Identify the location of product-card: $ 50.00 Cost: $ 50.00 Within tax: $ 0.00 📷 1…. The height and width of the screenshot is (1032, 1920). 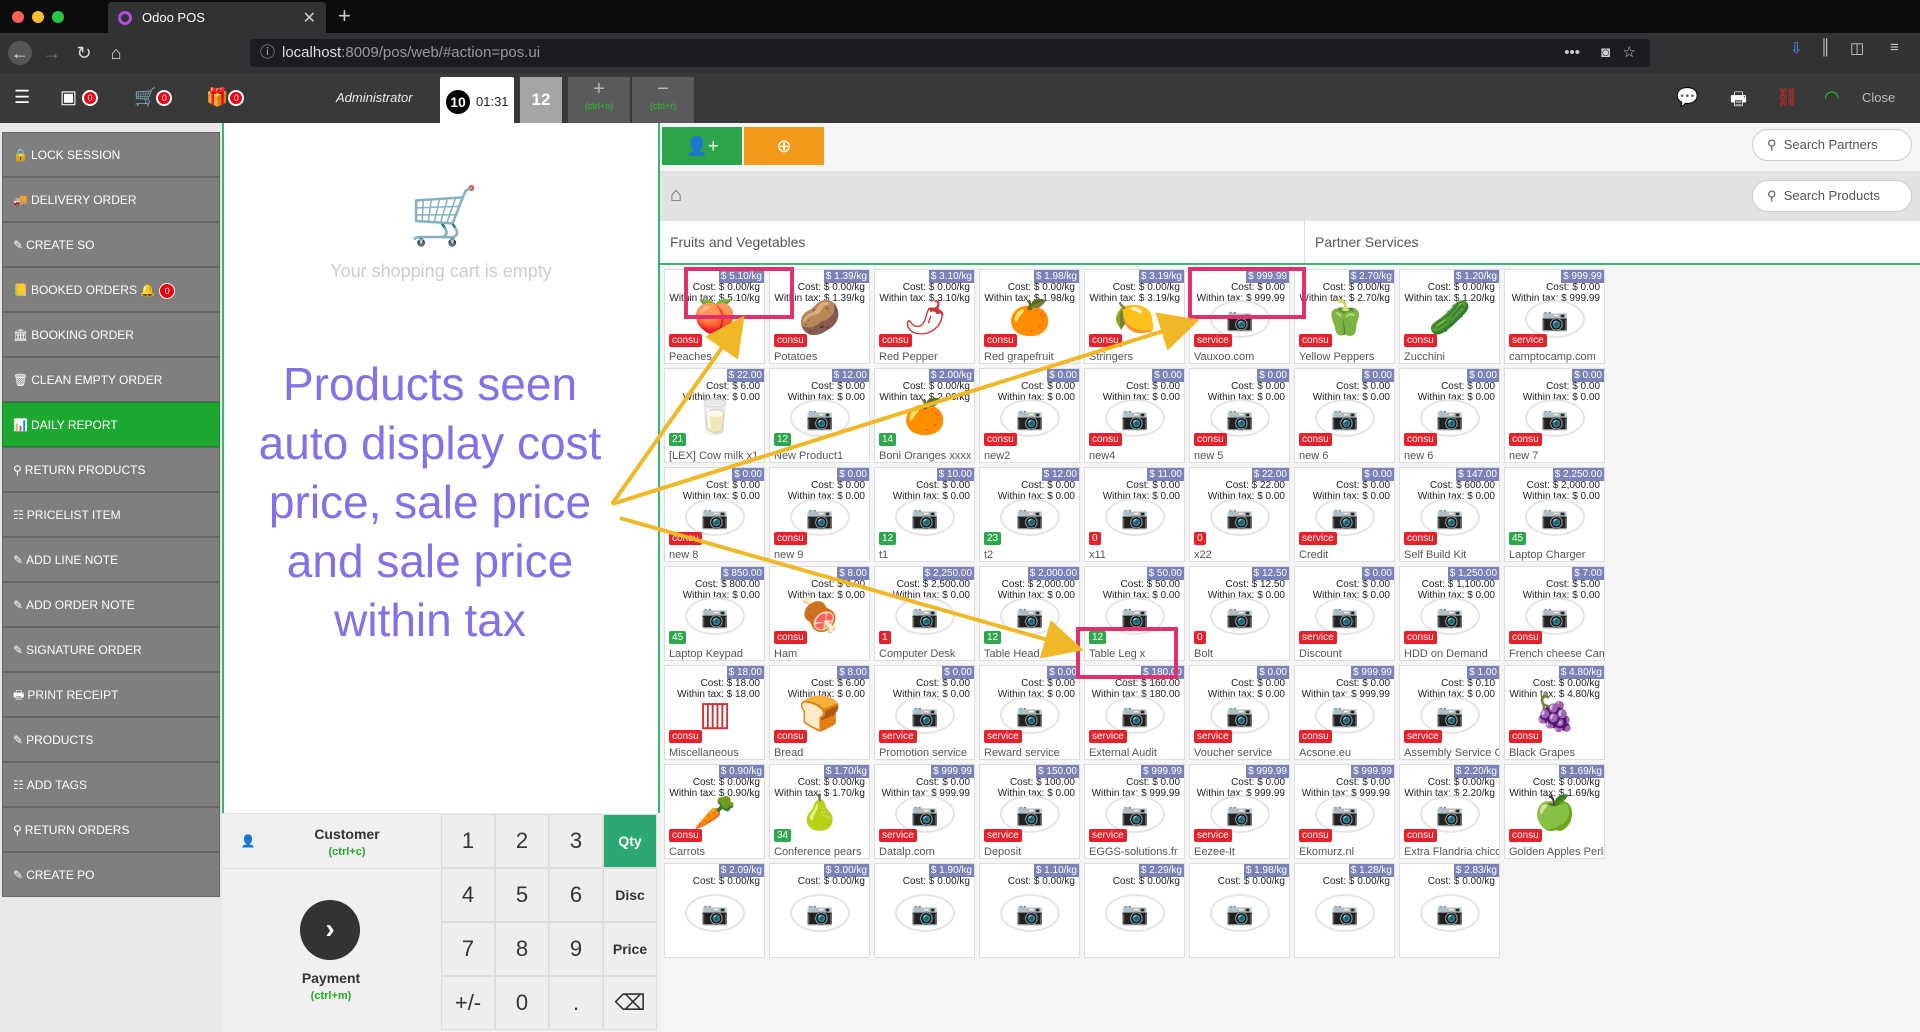
(1134, 613).